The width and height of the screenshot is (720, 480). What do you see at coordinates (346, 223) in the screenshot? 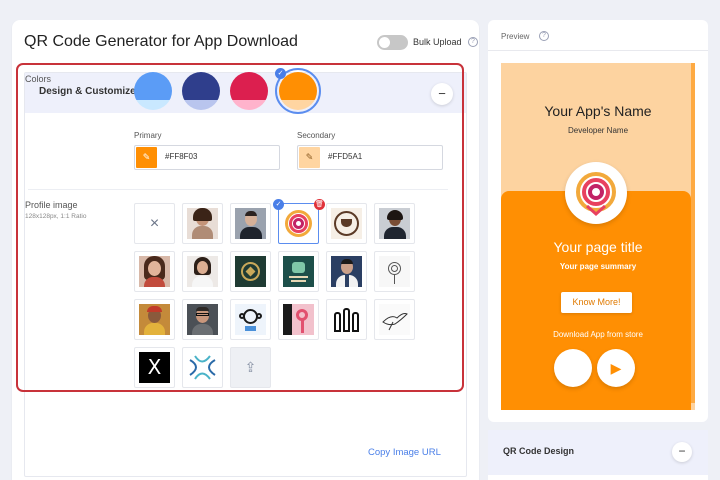
I see `thumb-coffee-logo` at bounding box center [346, 223].